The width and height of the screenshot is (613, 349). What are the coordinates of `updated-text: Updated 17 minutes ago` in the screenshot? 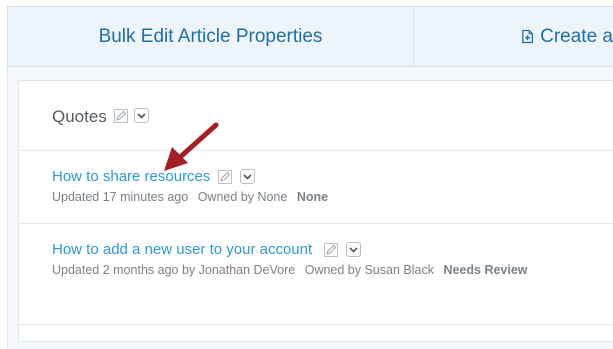 It's located at (120, 197).